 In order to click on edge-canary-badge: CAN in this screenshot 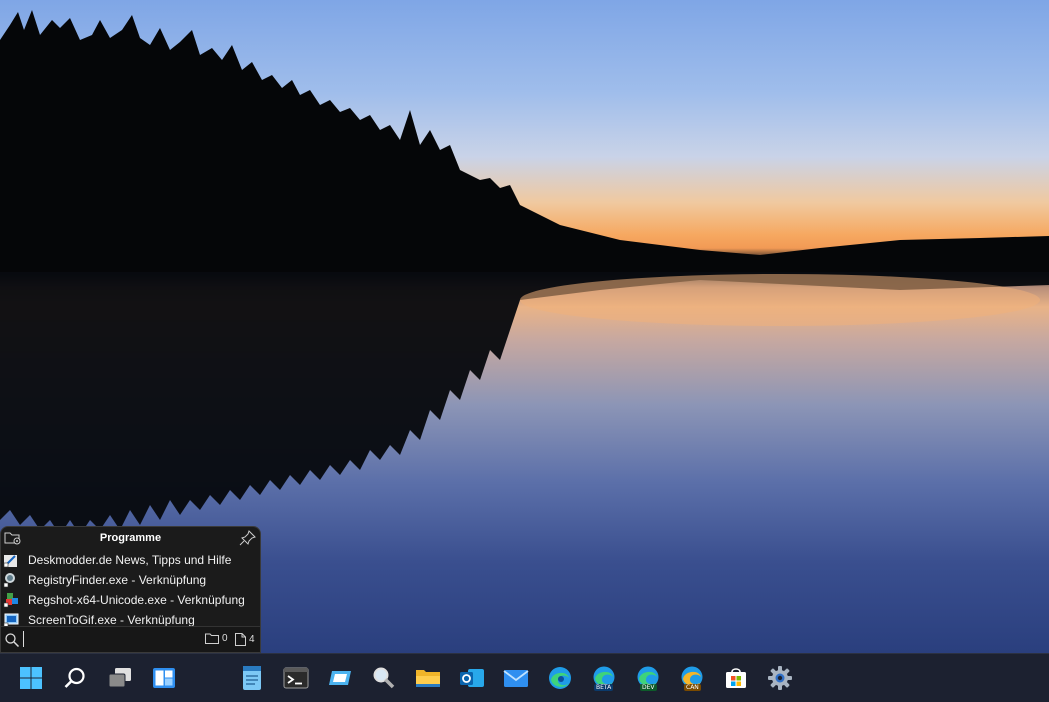, I will do `click(692, 687)`.